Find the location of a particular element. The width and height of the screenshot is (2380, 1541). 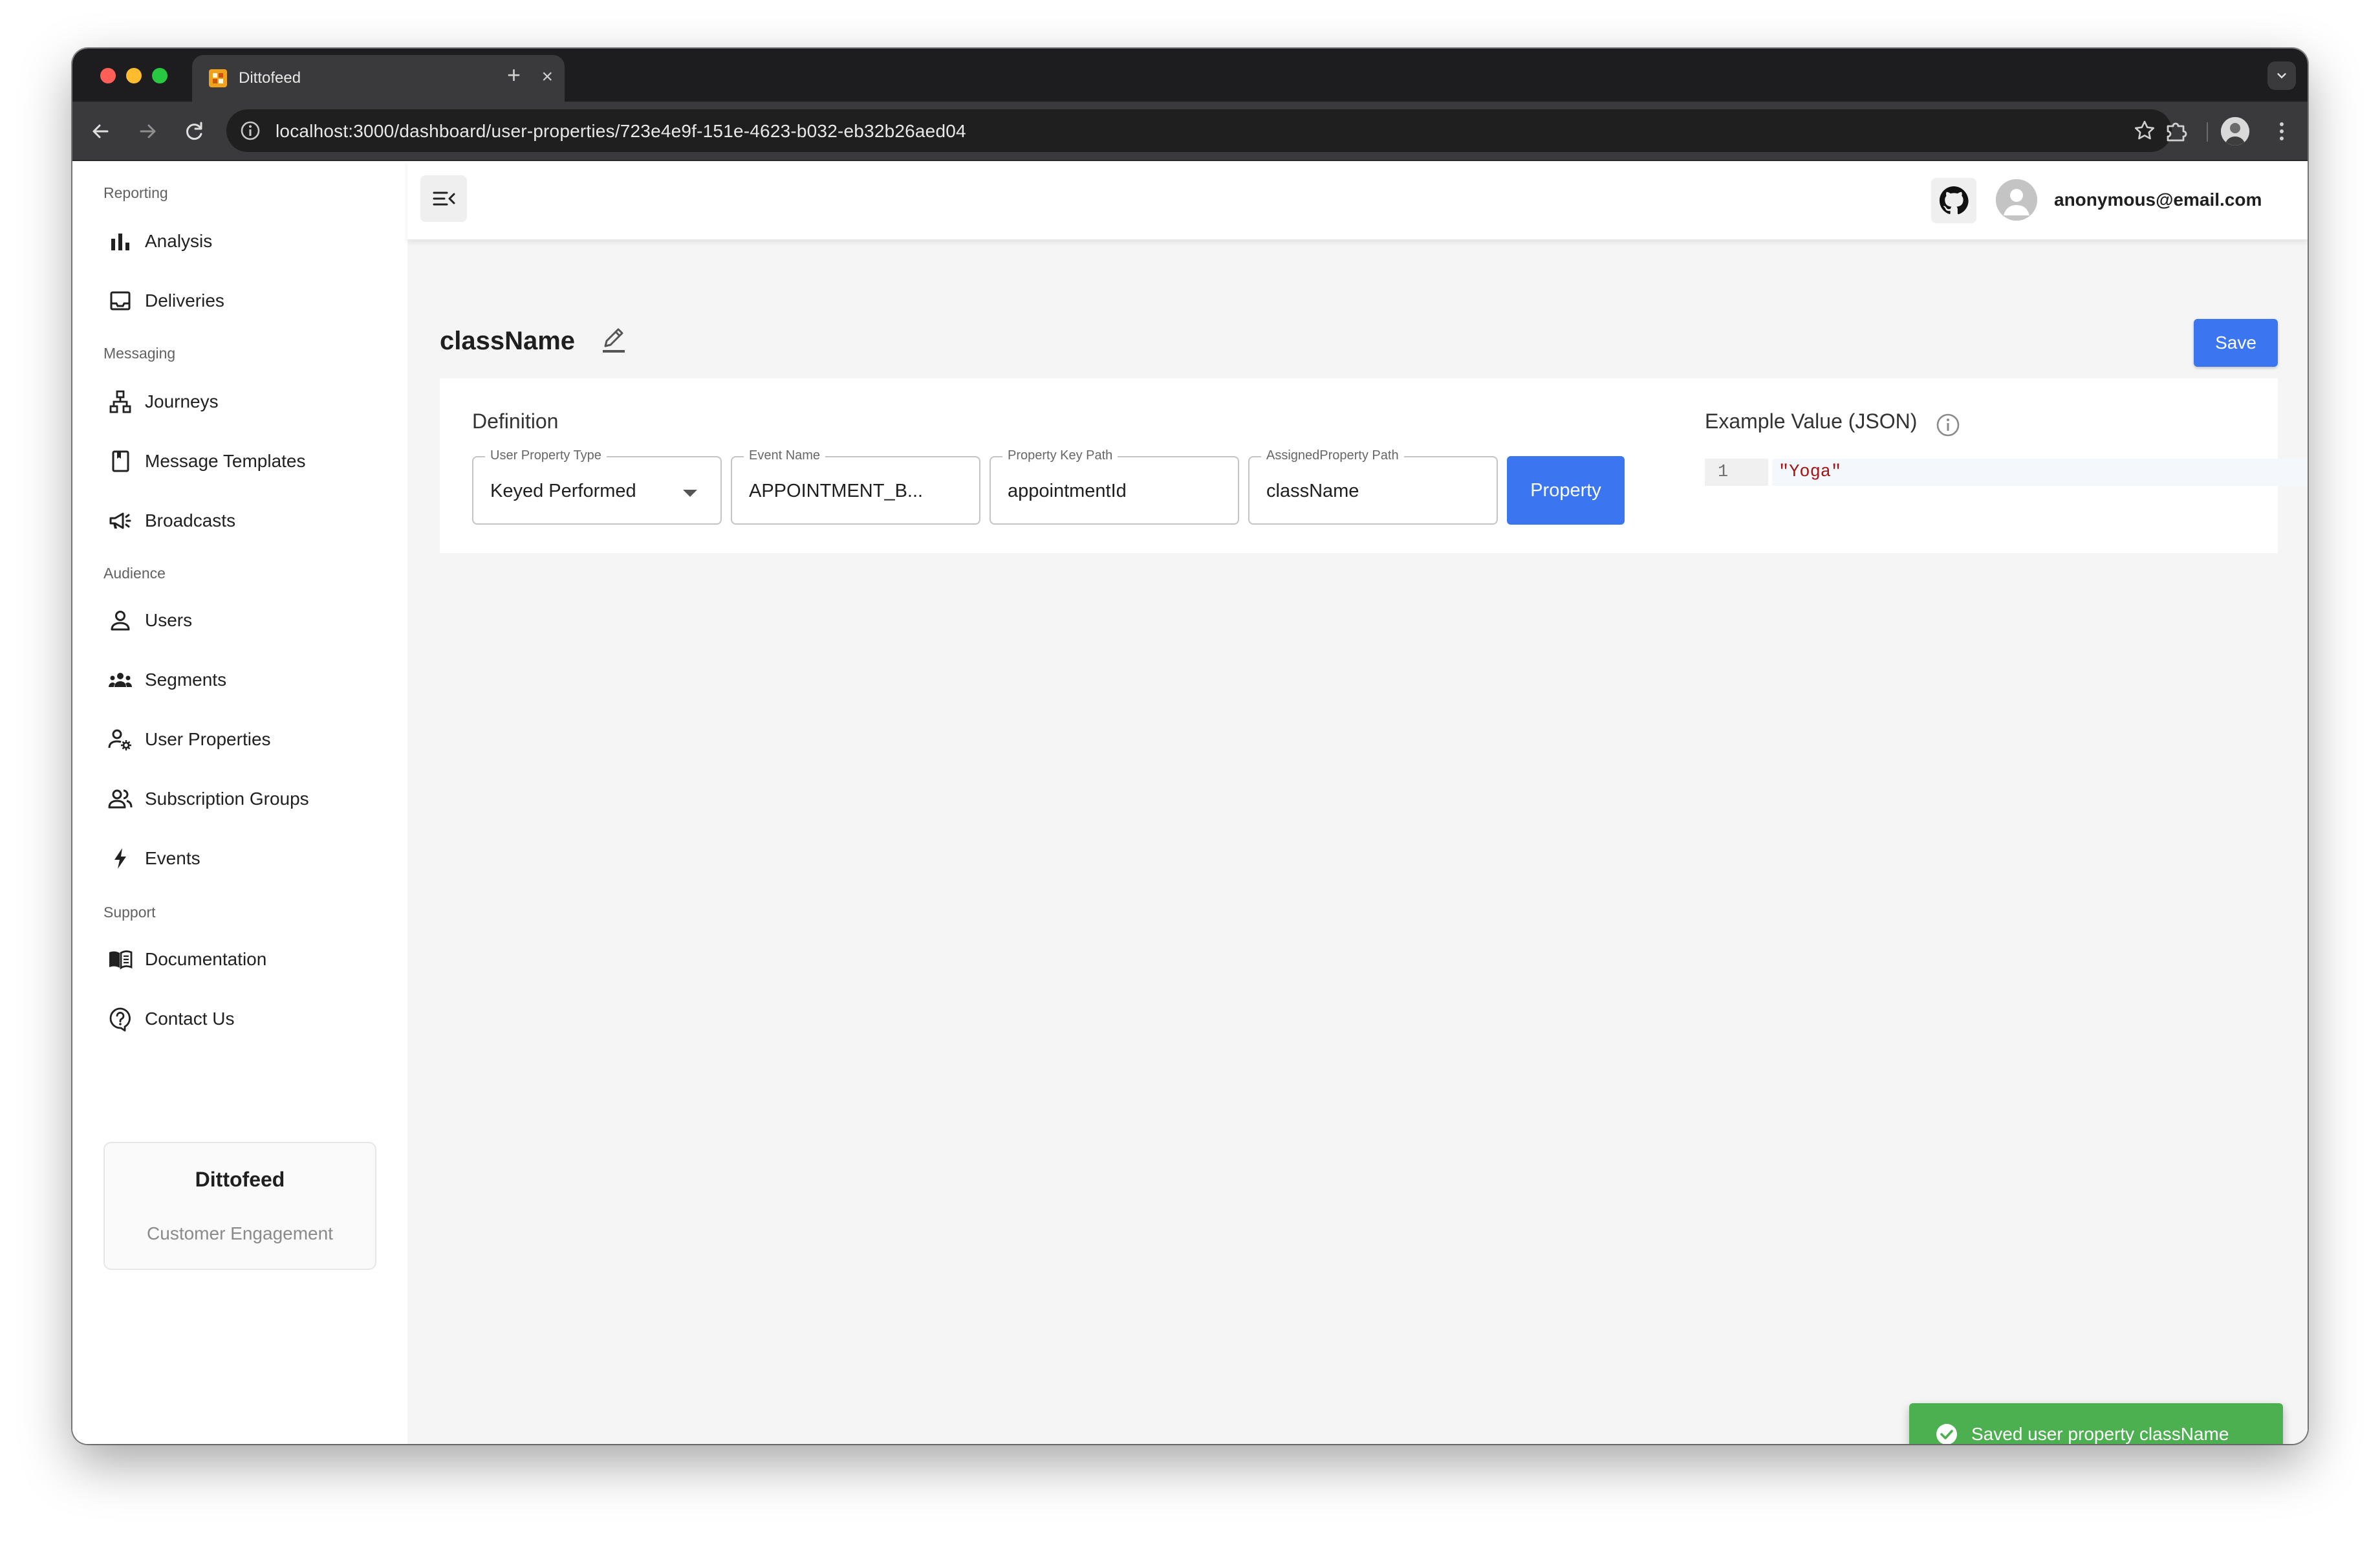

sidebar-item-label: User Properties is located at coordinates (208, 739).